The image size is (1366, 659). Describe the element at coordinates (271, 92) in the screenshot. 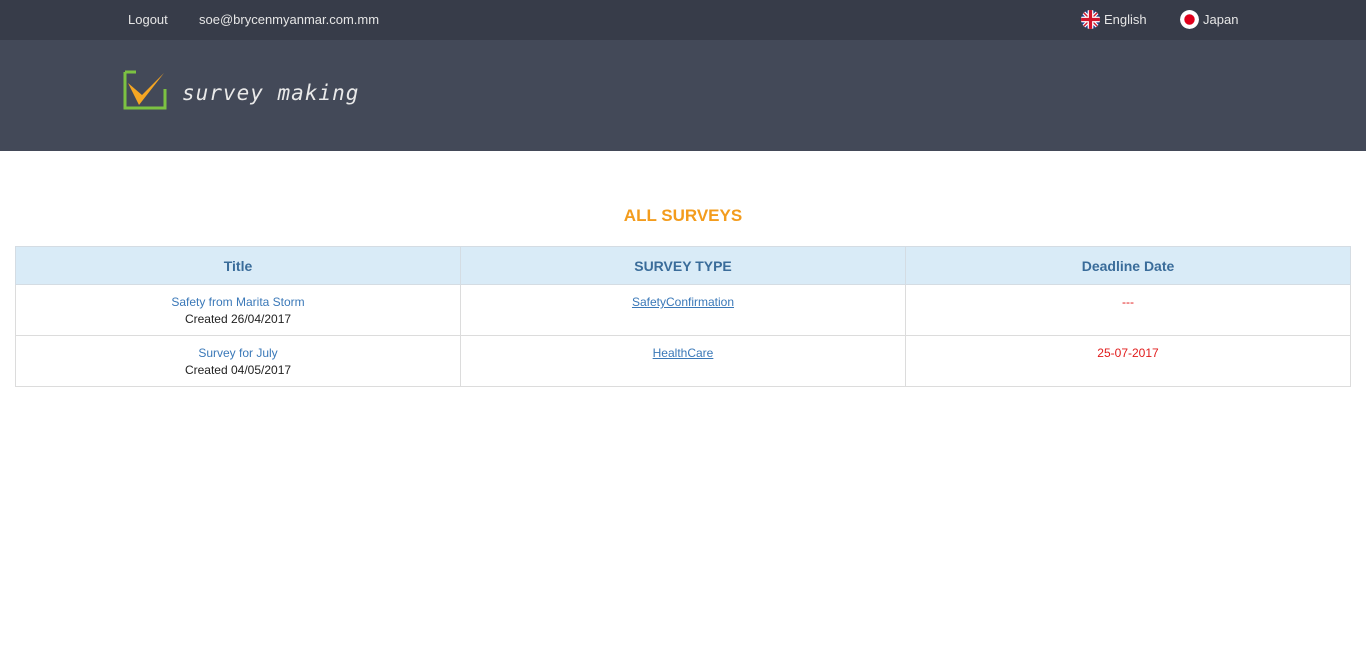

I see `logo-text: survey making` at that location.